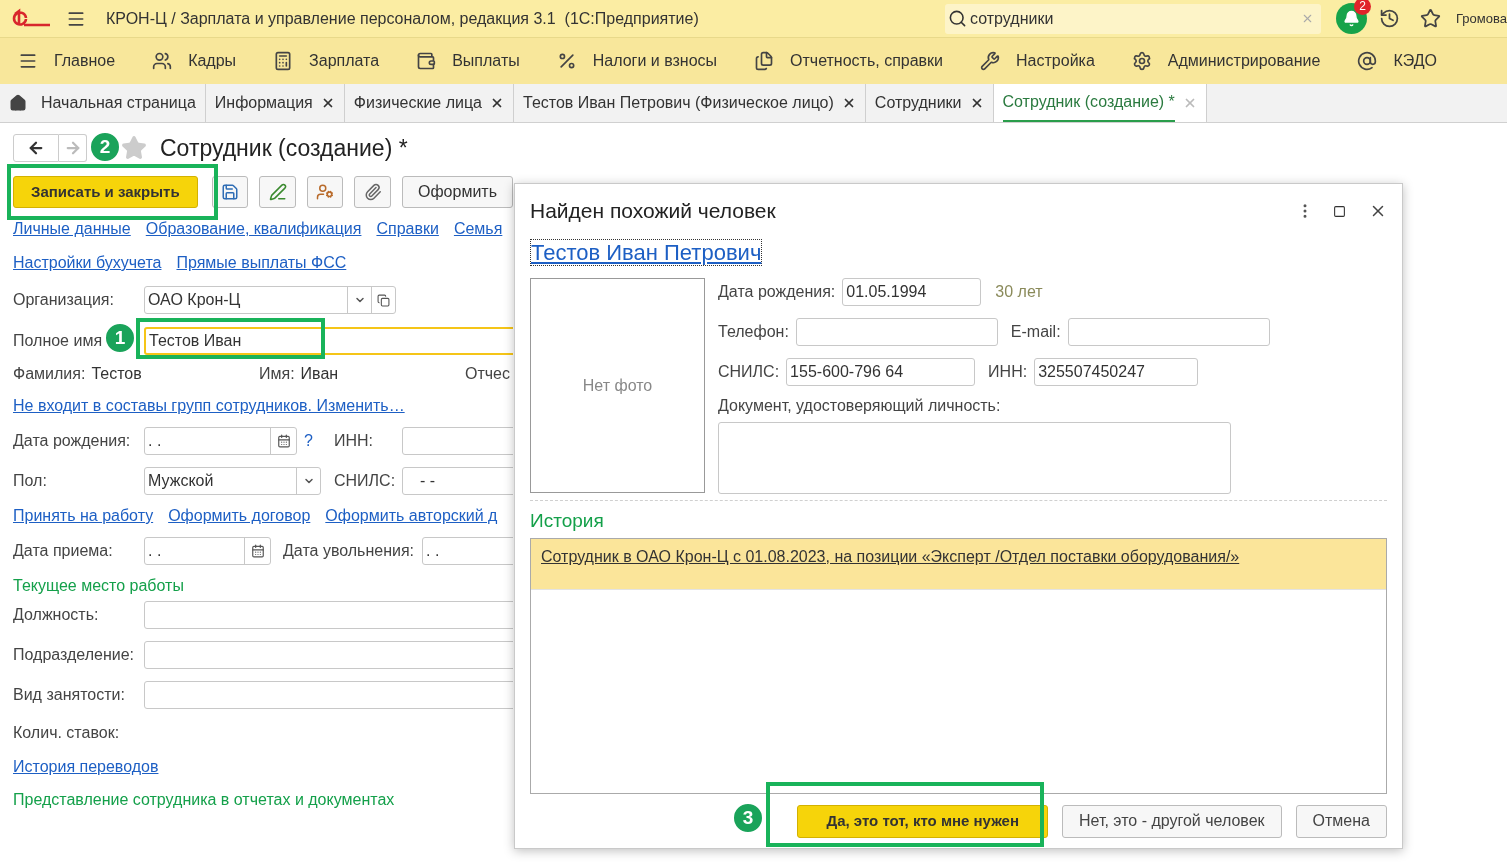 Image resolution: width=1507 pixels, height=865 pixels. Describe the element at coordinates (328, 341) in the screenshot. I see `full-name-field: Тестов Иван` at that location.